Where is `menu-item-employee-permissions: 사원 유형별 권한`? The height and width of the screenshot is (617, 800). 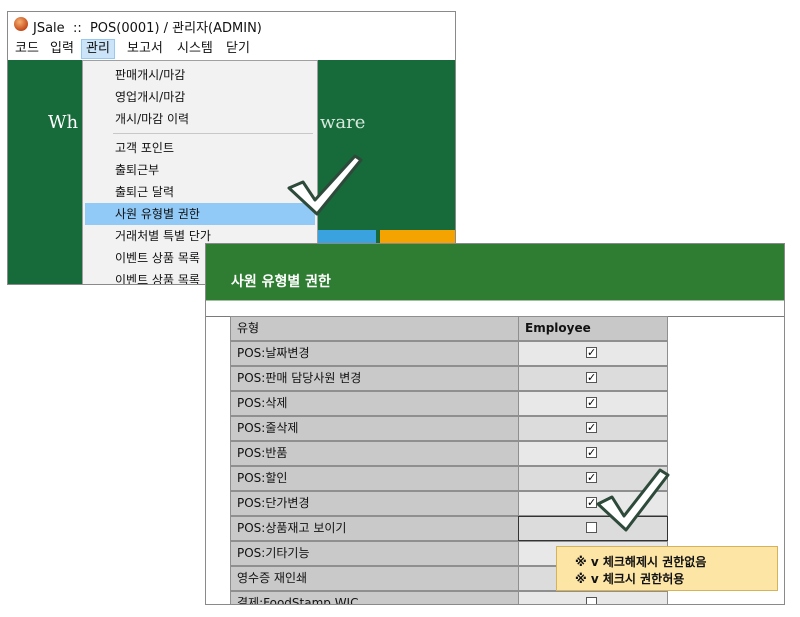
menu-item-employee-permissions: 사원 유형별 권한 is located at coordinates (200, 214).